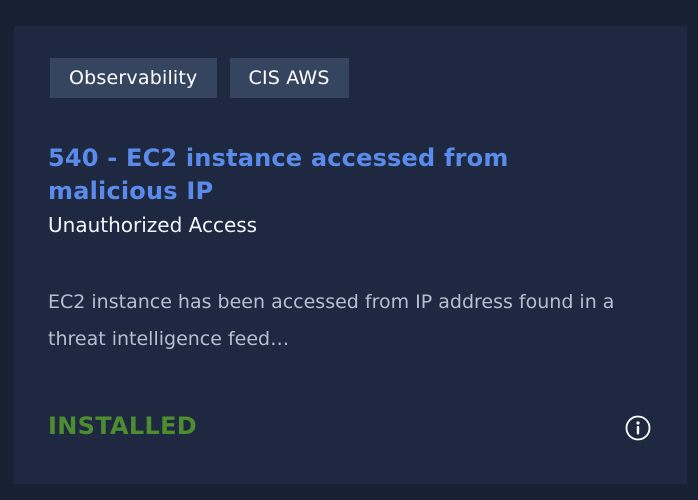  I want to click on info-circle-icon, so click(638, 428).